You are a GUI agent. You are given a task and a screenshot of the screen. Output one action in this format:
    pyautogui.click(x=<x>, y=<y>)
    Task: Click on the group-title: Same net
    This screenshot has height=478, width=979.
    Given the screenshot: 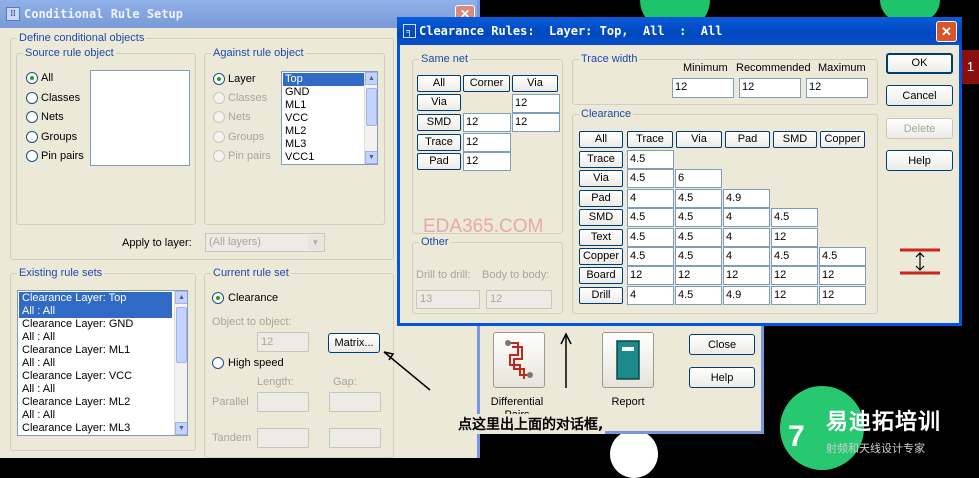 What is the action you would take?
    pyautogui.click(x=445, y=59)
    